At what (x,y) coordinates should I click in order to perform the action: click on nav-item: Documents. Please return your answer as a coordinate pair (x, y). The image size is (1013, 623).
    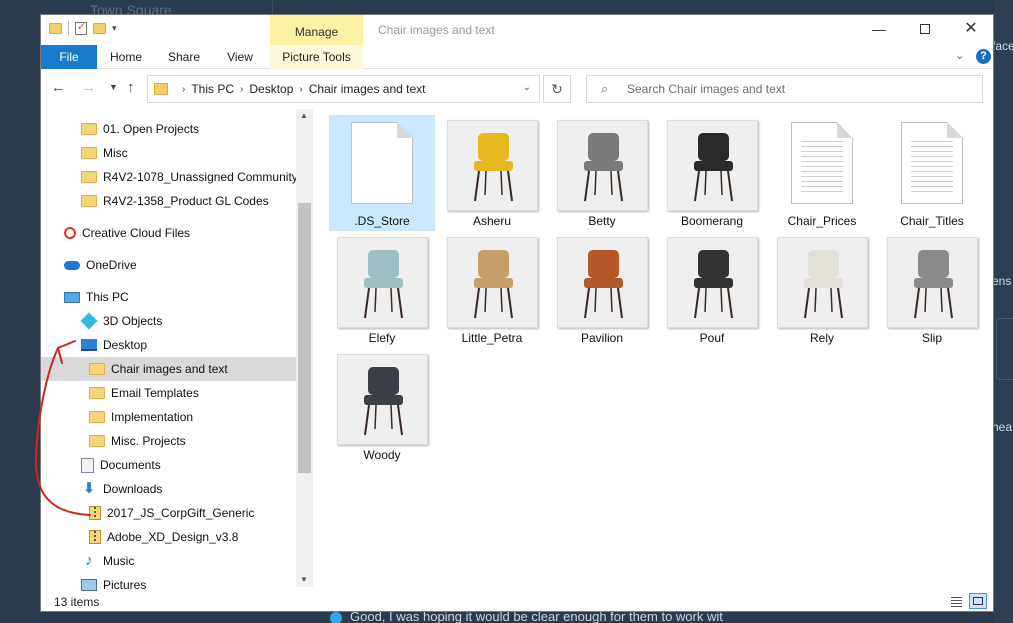
    Looking at the image, I should click on (168, 465).